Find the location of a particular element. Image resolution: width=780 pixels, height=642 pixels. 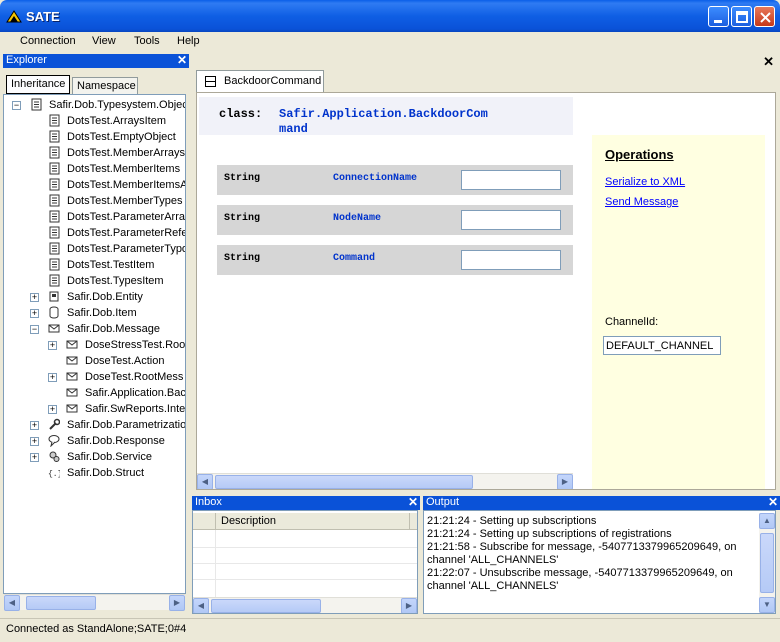

tree-item: + DoseTest.RootMess is located at coordinates (94, 377).